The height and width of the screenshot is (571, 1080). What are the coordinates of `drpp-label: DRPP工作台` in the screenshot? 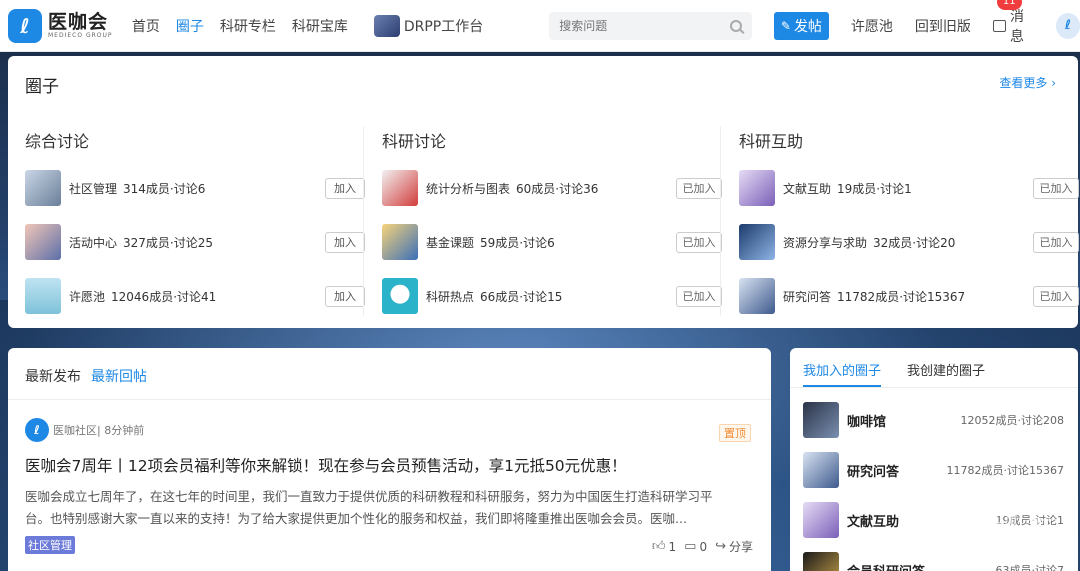 It's located at (443, 26).